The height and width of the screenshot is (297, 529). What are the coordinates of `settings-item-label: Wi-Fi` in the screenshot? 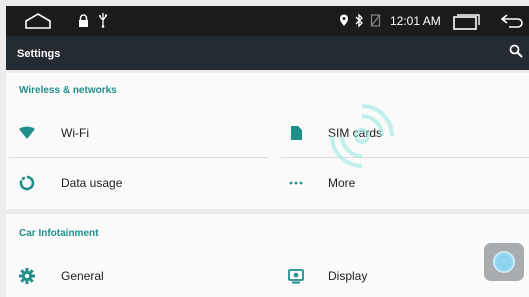 It's located at (75, 133).